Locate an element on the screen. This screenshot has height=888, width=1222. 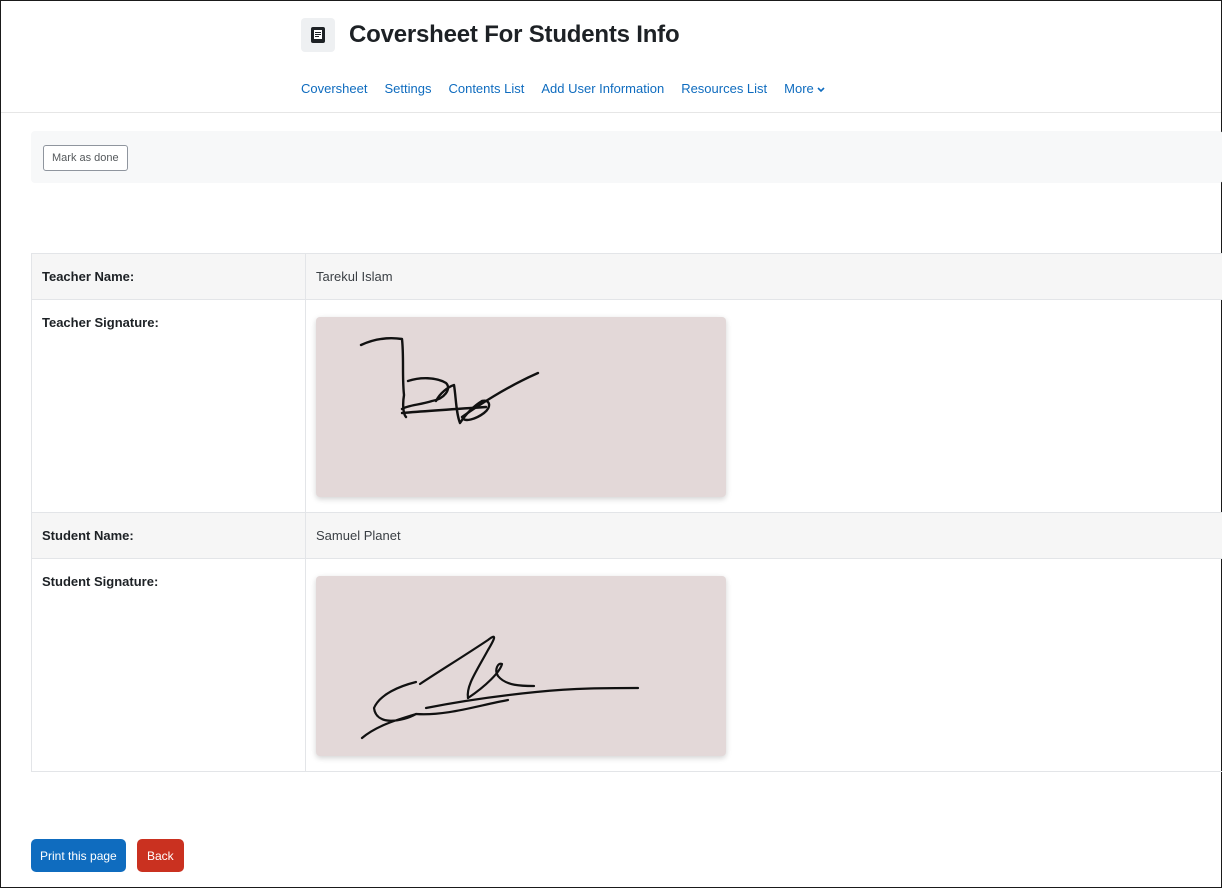
document-icon is located at coordinates (318, 35).